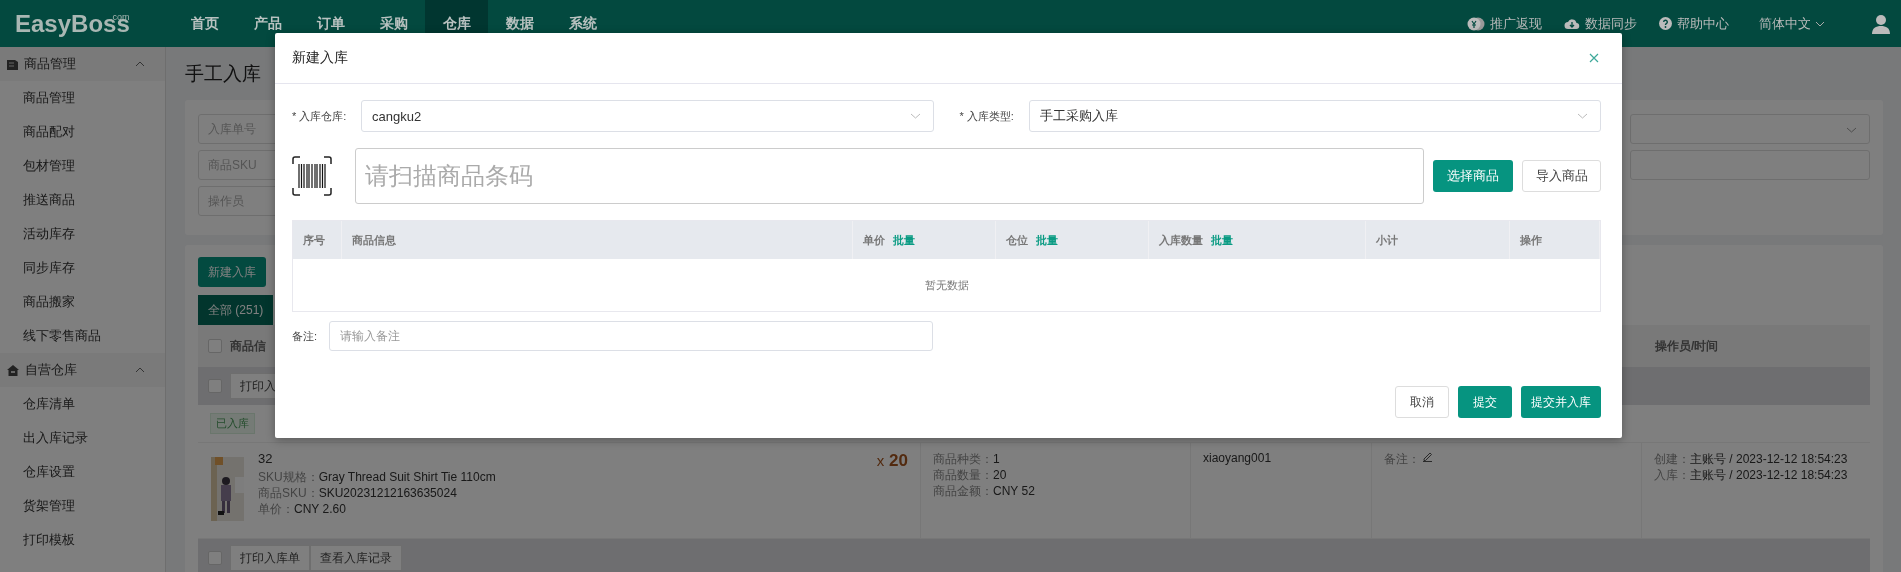 The height and width of the screenshot is (572, 1901). I want to click on dialog-title: 新建入库, so click(320, 58).